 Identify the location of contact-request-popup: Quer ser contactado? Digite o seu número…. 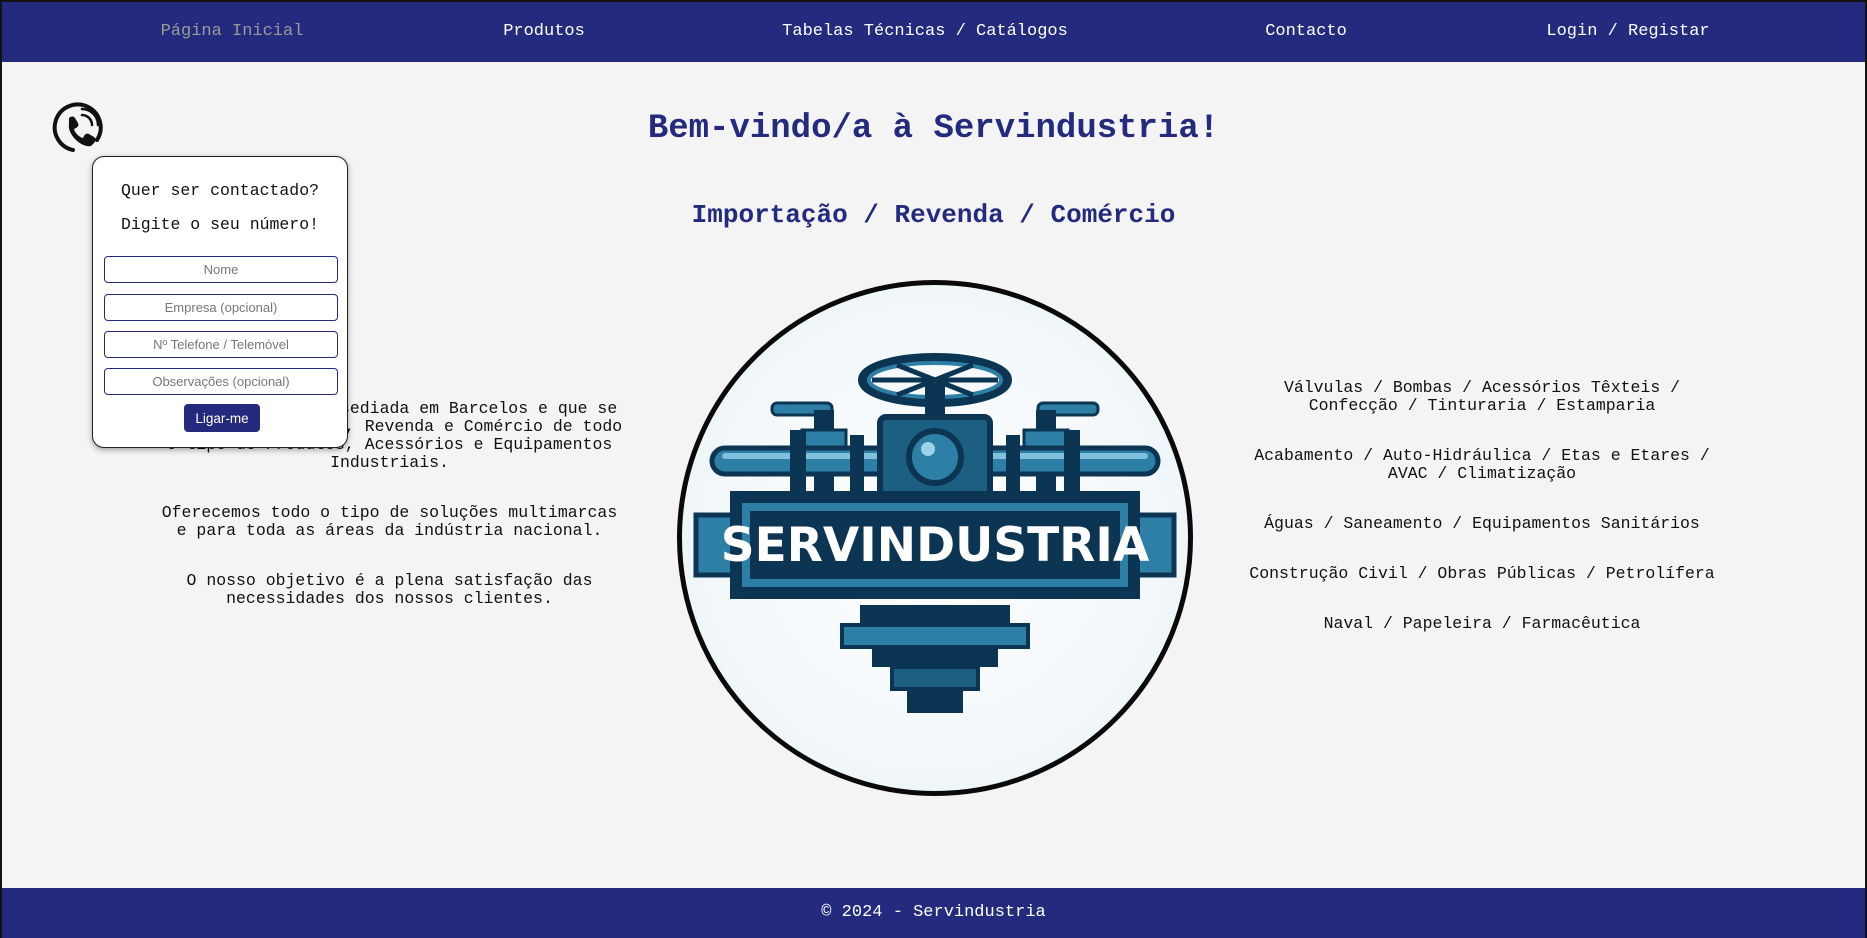
(220, 302).